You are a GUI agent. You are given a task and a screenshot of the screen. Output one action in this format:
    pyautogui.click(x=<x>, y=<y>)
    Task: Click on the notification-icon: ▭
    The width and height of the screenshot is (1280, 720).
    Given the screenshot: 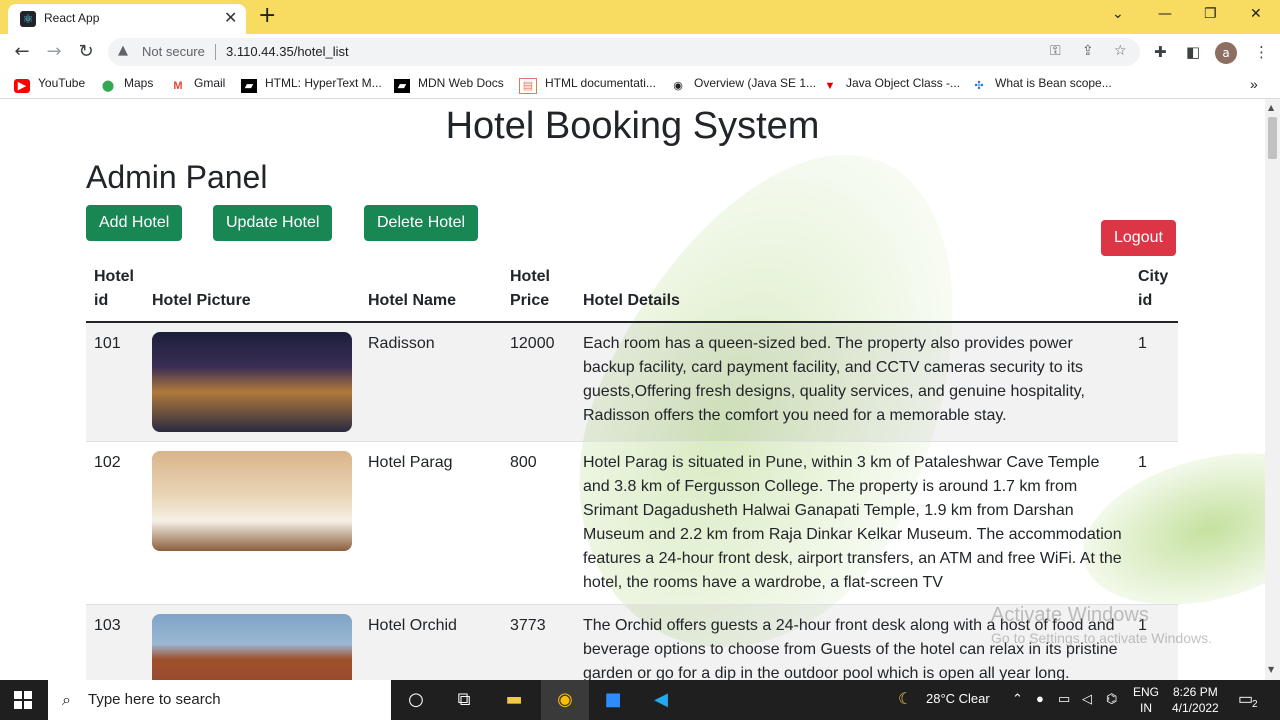 What is the action you would take?
    pyautogui.click(x=1245, y=699)
    